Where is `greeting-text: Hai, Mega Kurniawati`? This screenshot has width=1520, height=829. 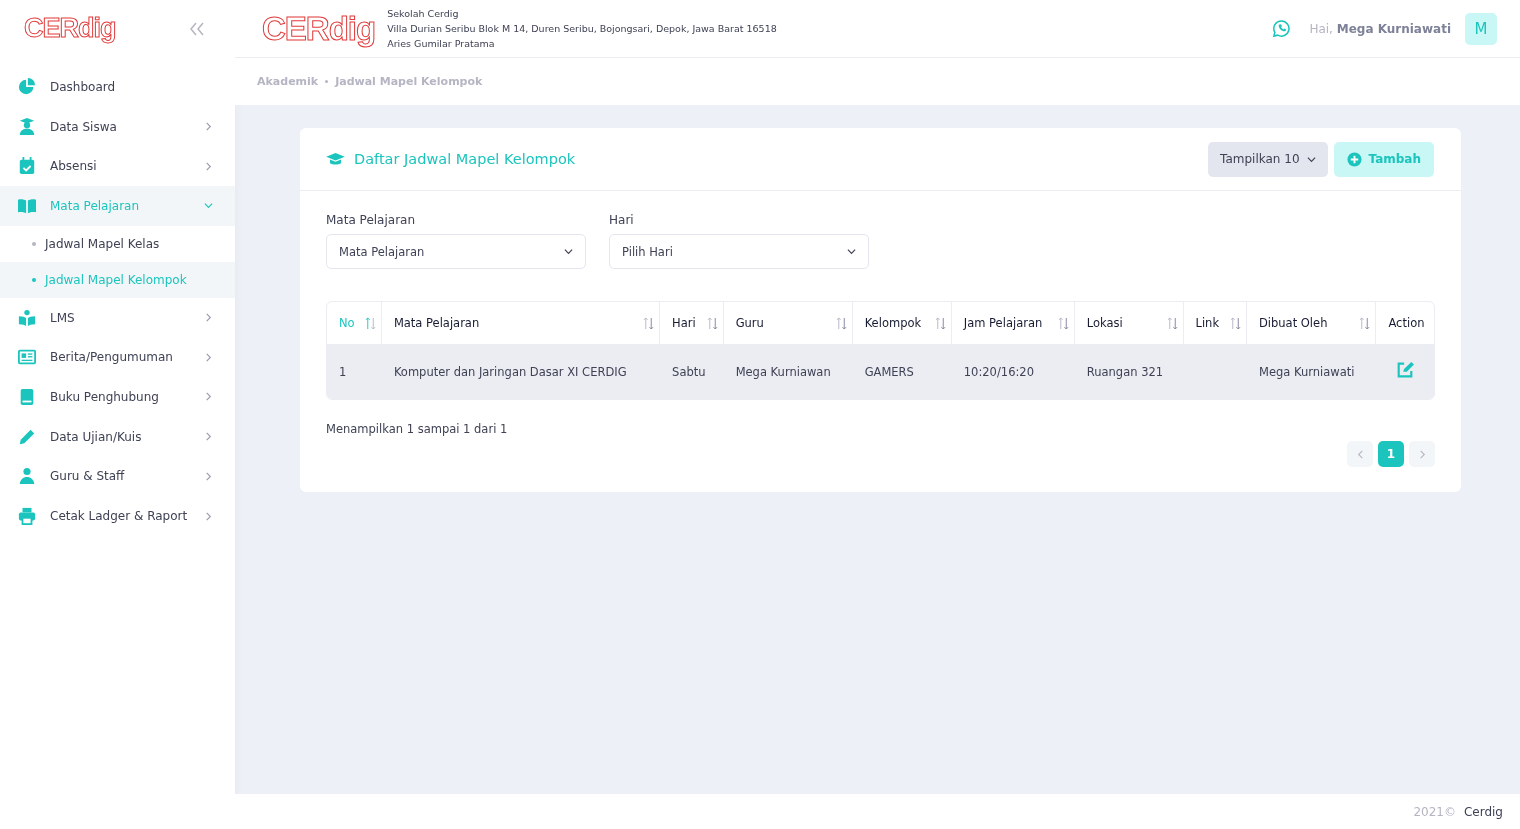
greeting-text: Hai, Mega Kurniawati is located at coordinates (1380, 28).